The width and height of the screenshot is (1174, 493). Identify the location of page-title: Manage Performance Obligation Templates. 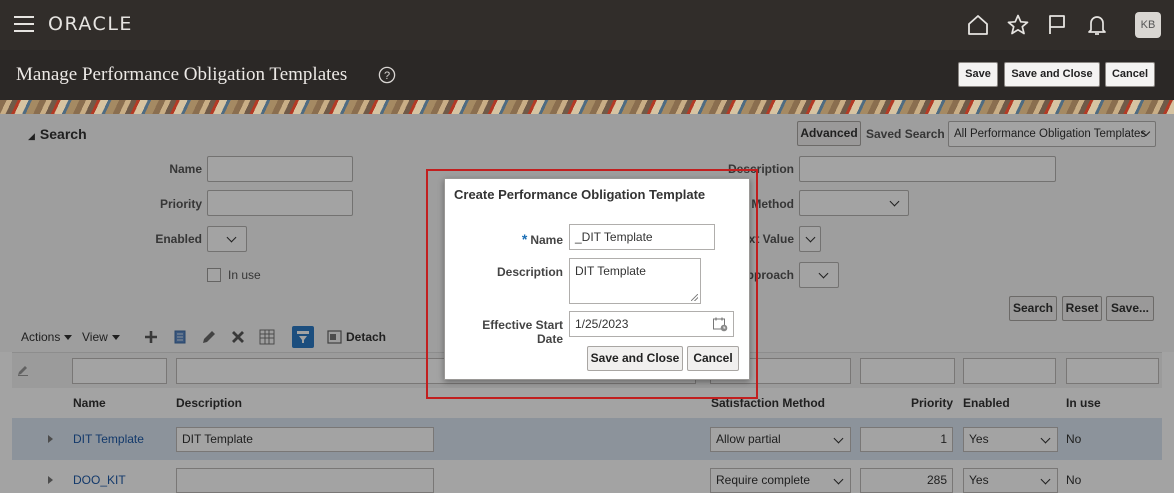
(182, 74).